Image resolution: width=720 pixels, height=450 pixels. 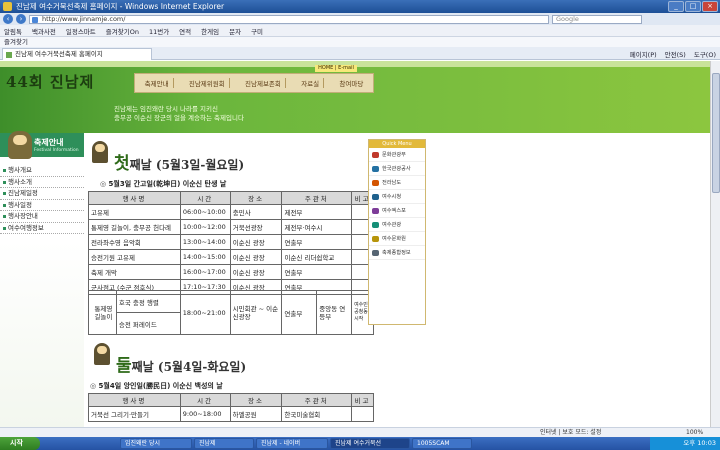 What do you see at coordinates (351, 83) in the screenshot?
I see `gnb-item: 참여마당` at bounding box center [351, 83].